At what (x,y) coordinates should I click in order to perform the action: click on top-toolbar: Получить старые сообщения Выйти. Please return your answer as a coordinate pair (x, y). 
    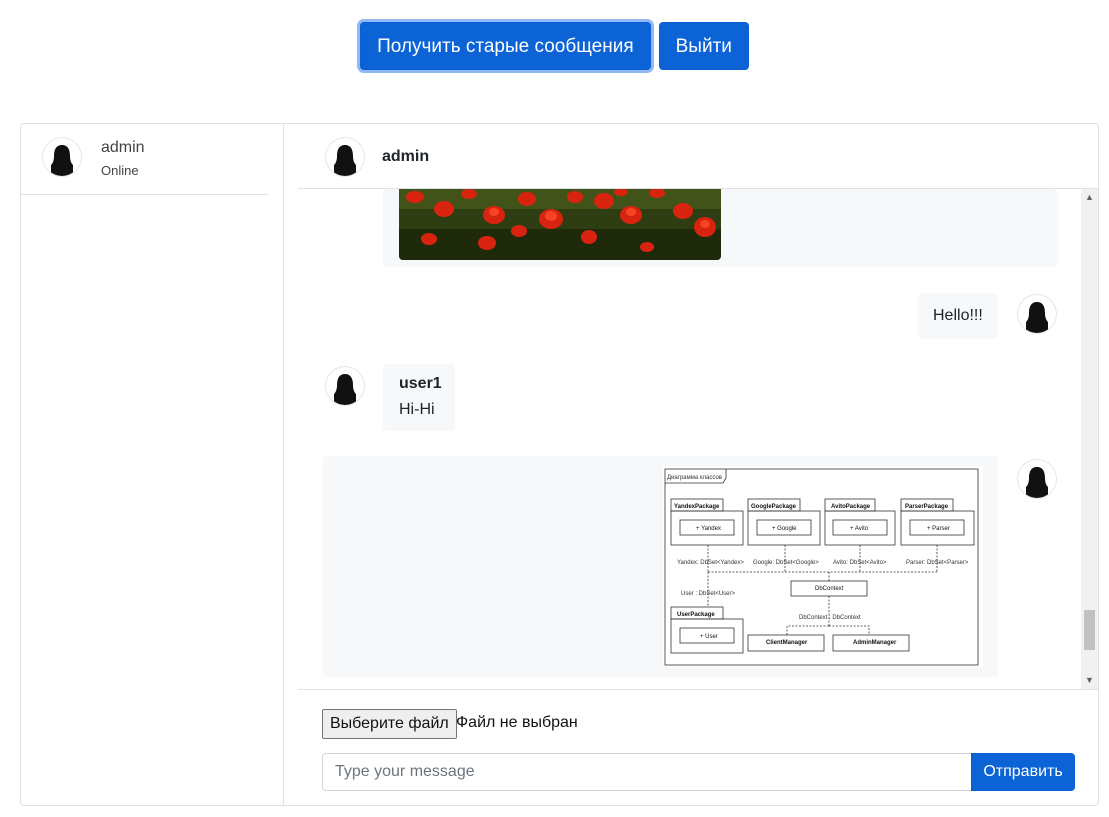
    Looking at the image, I should click on (554, 46).